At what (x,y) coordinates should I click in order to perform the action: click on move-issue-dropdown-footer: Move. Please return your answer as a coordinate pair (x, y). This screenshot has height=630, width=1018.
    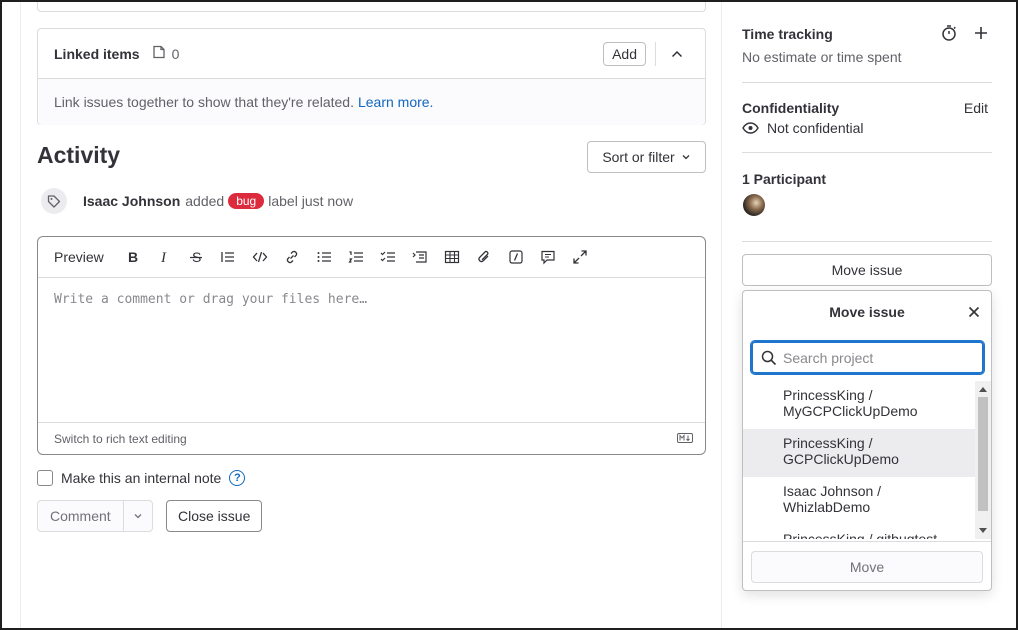
    Looking at the image, I should click on (867, 565).